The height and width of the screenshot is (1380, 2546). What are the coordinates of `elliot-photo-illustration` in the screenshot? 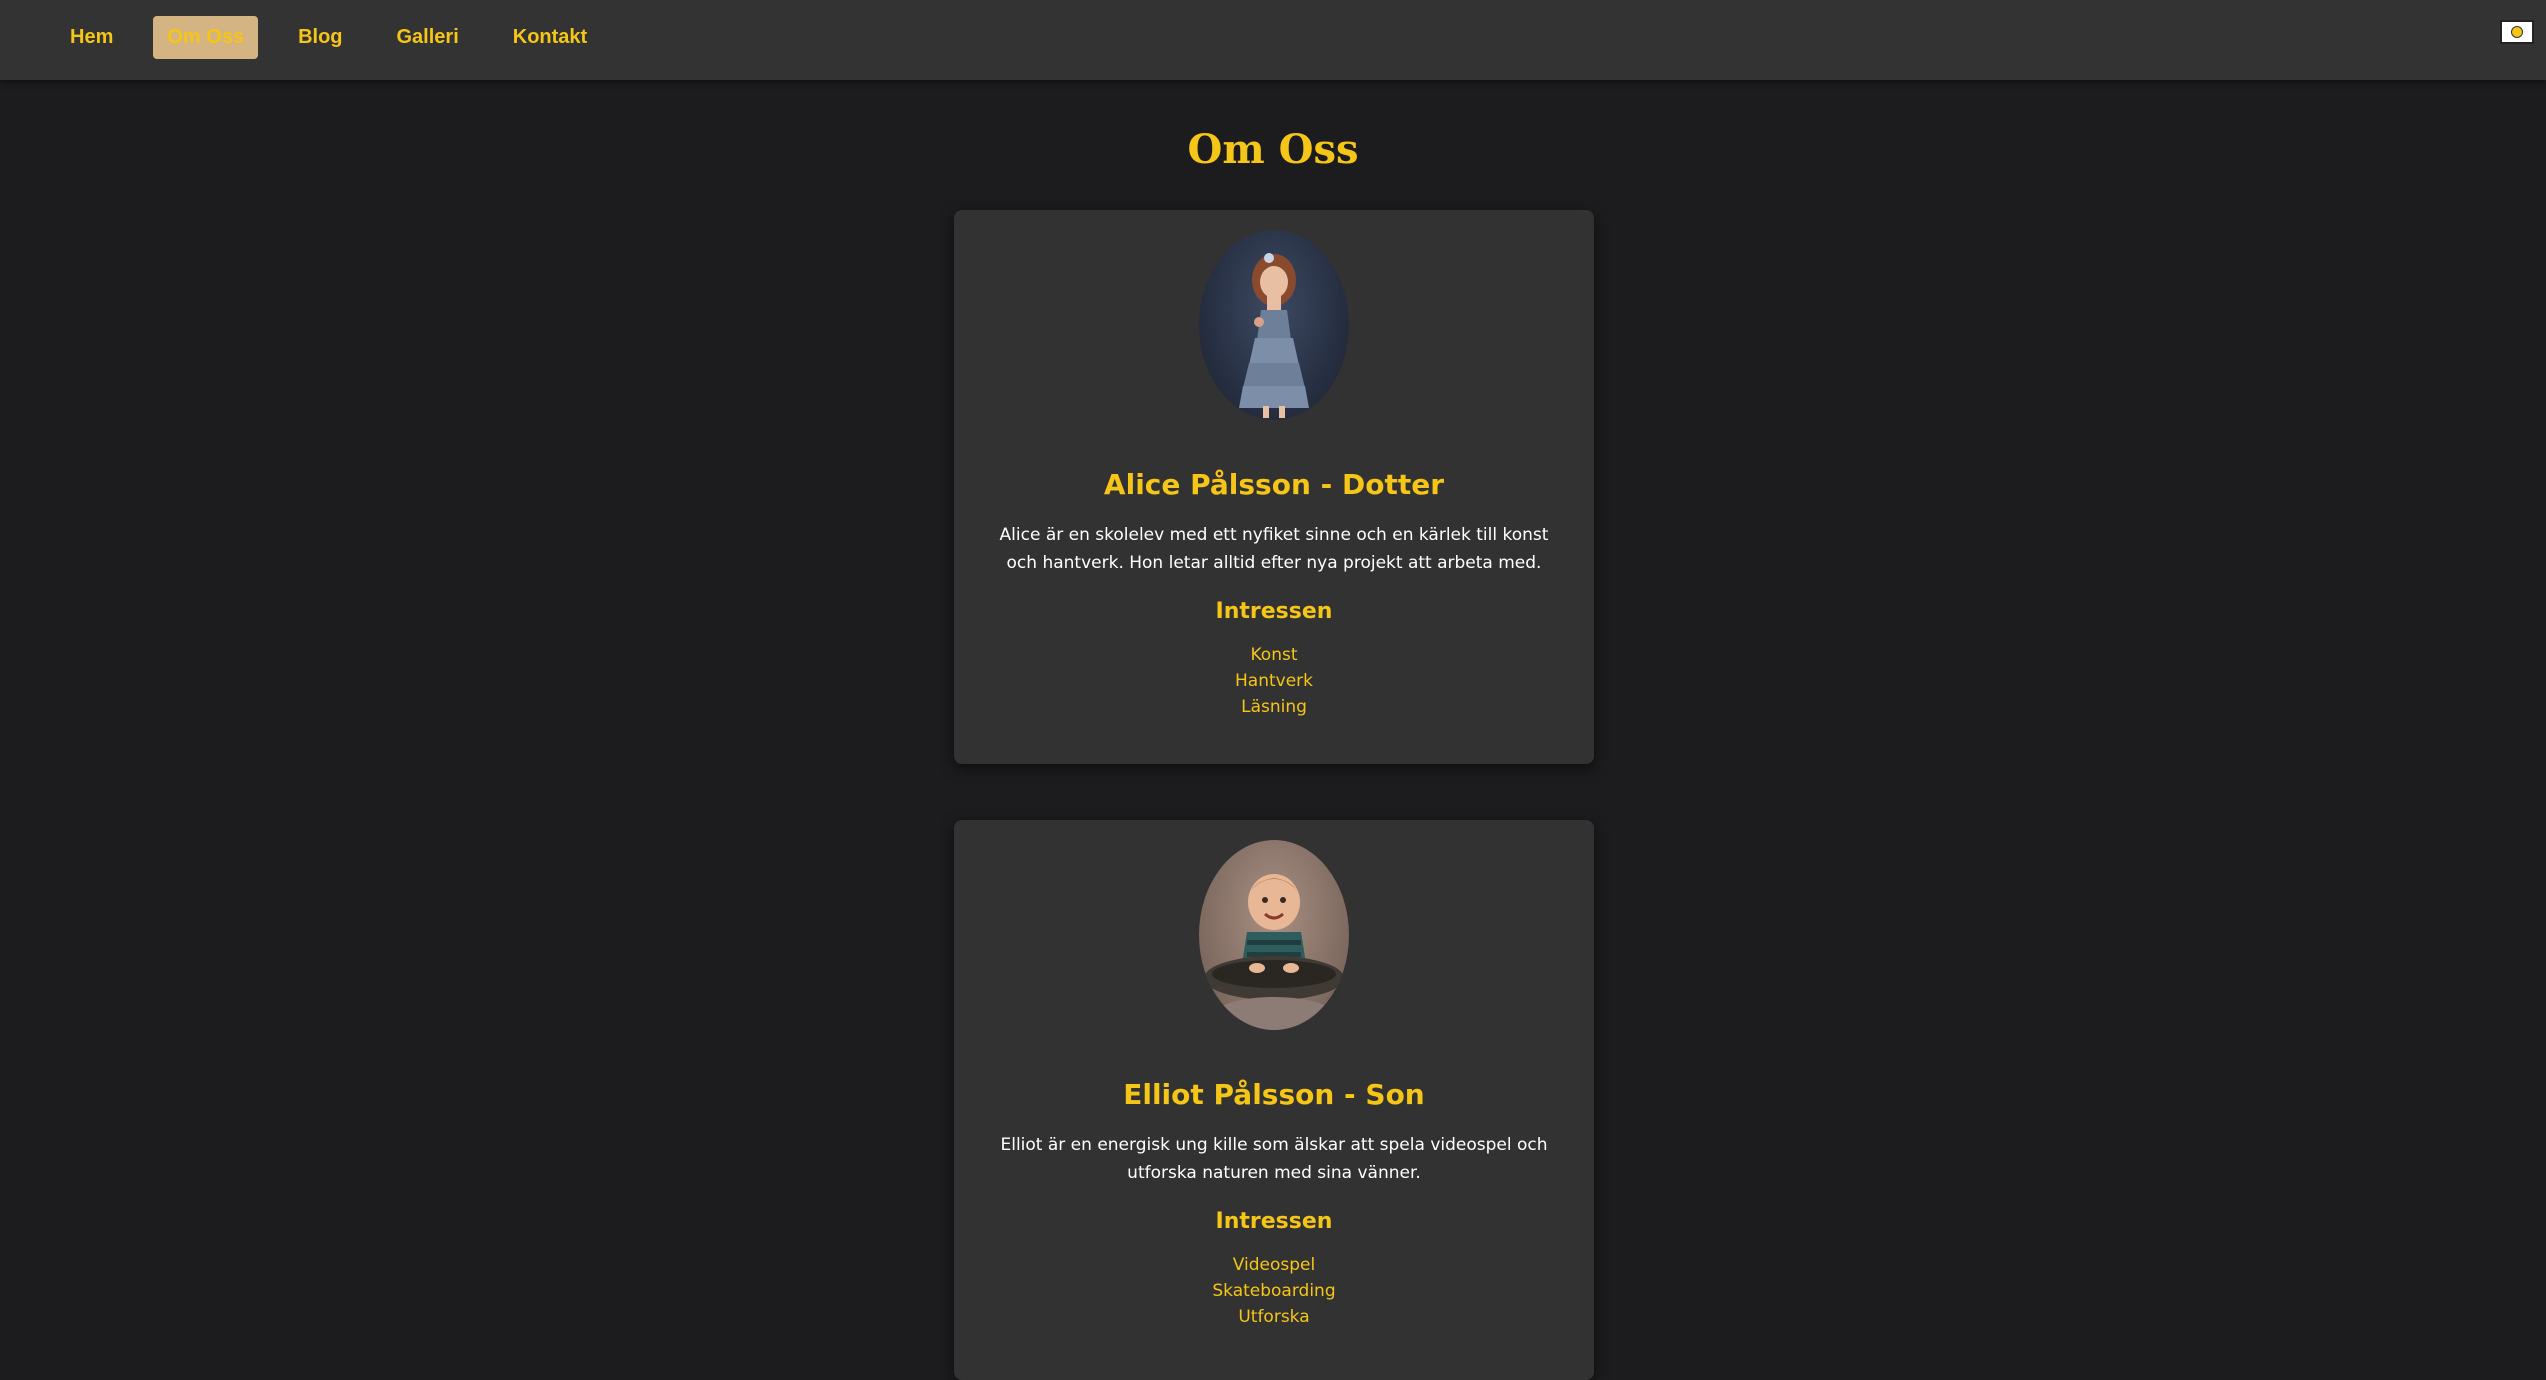 It's located at (1274, 952).